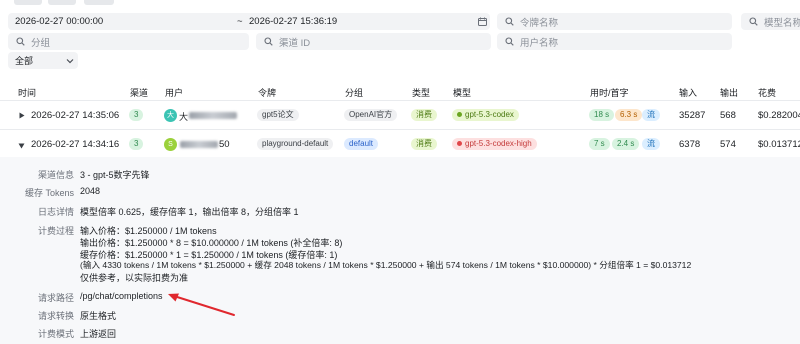 The height and width of the screenshot is (344, 800). What do you see at coordinates (55, 316) in the screenshot?
I see `request-convert-label: 请求转换` at bounding box center [55, 316].